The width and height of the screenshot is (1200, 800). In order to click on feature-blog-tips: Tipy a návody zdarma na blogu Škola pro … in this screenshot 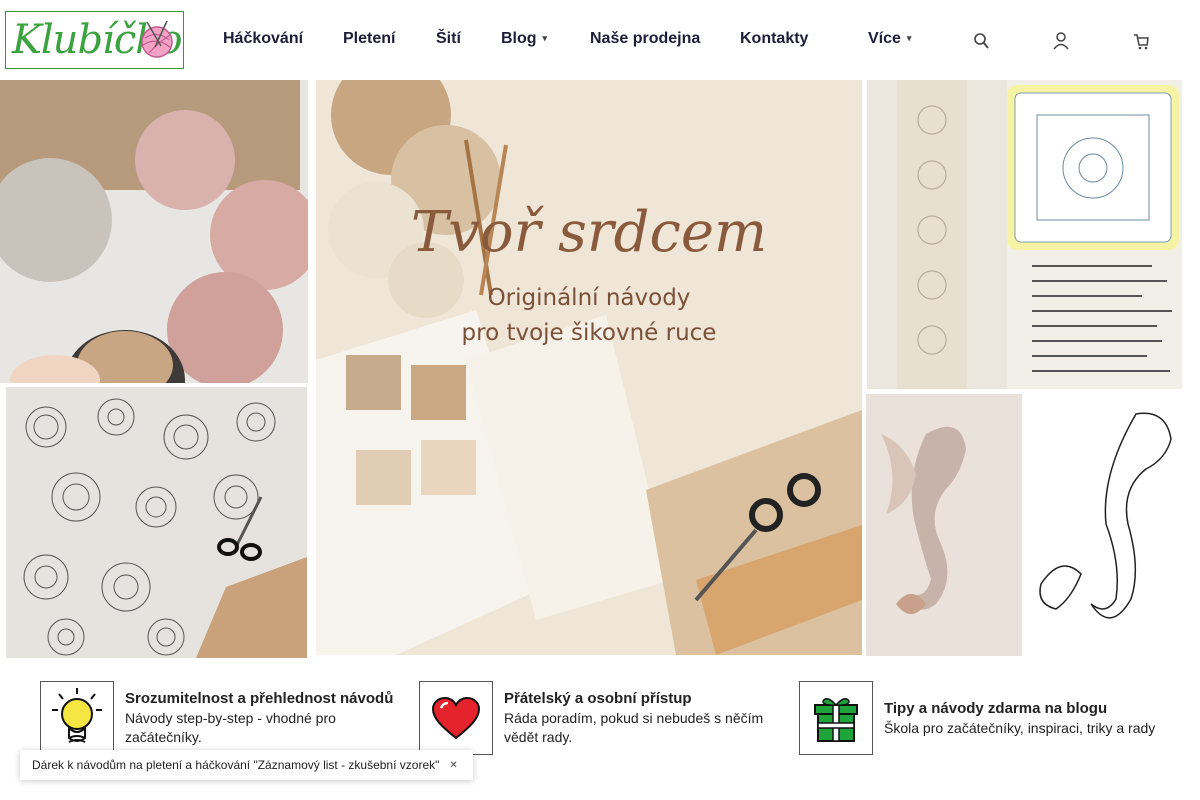, I will do `click(996, 719)`.